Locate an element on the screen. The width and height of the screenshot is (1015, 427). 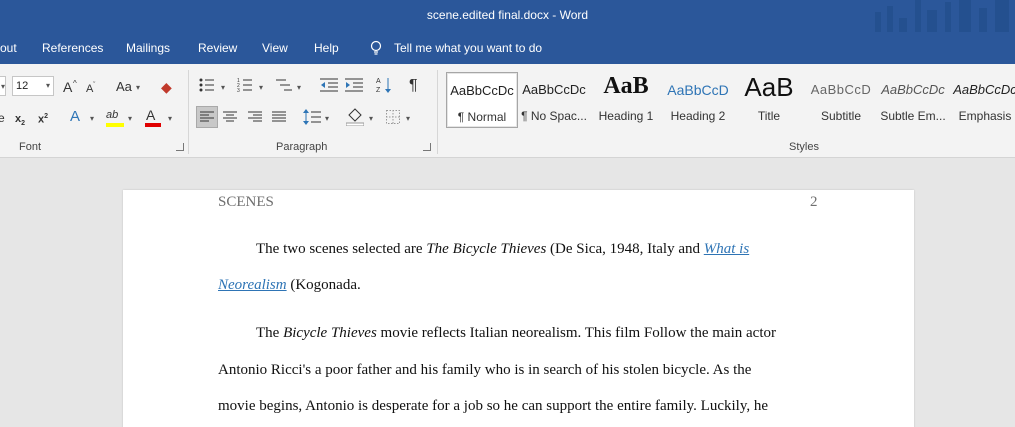
tab-references: References is located at coordinates (72, 48).